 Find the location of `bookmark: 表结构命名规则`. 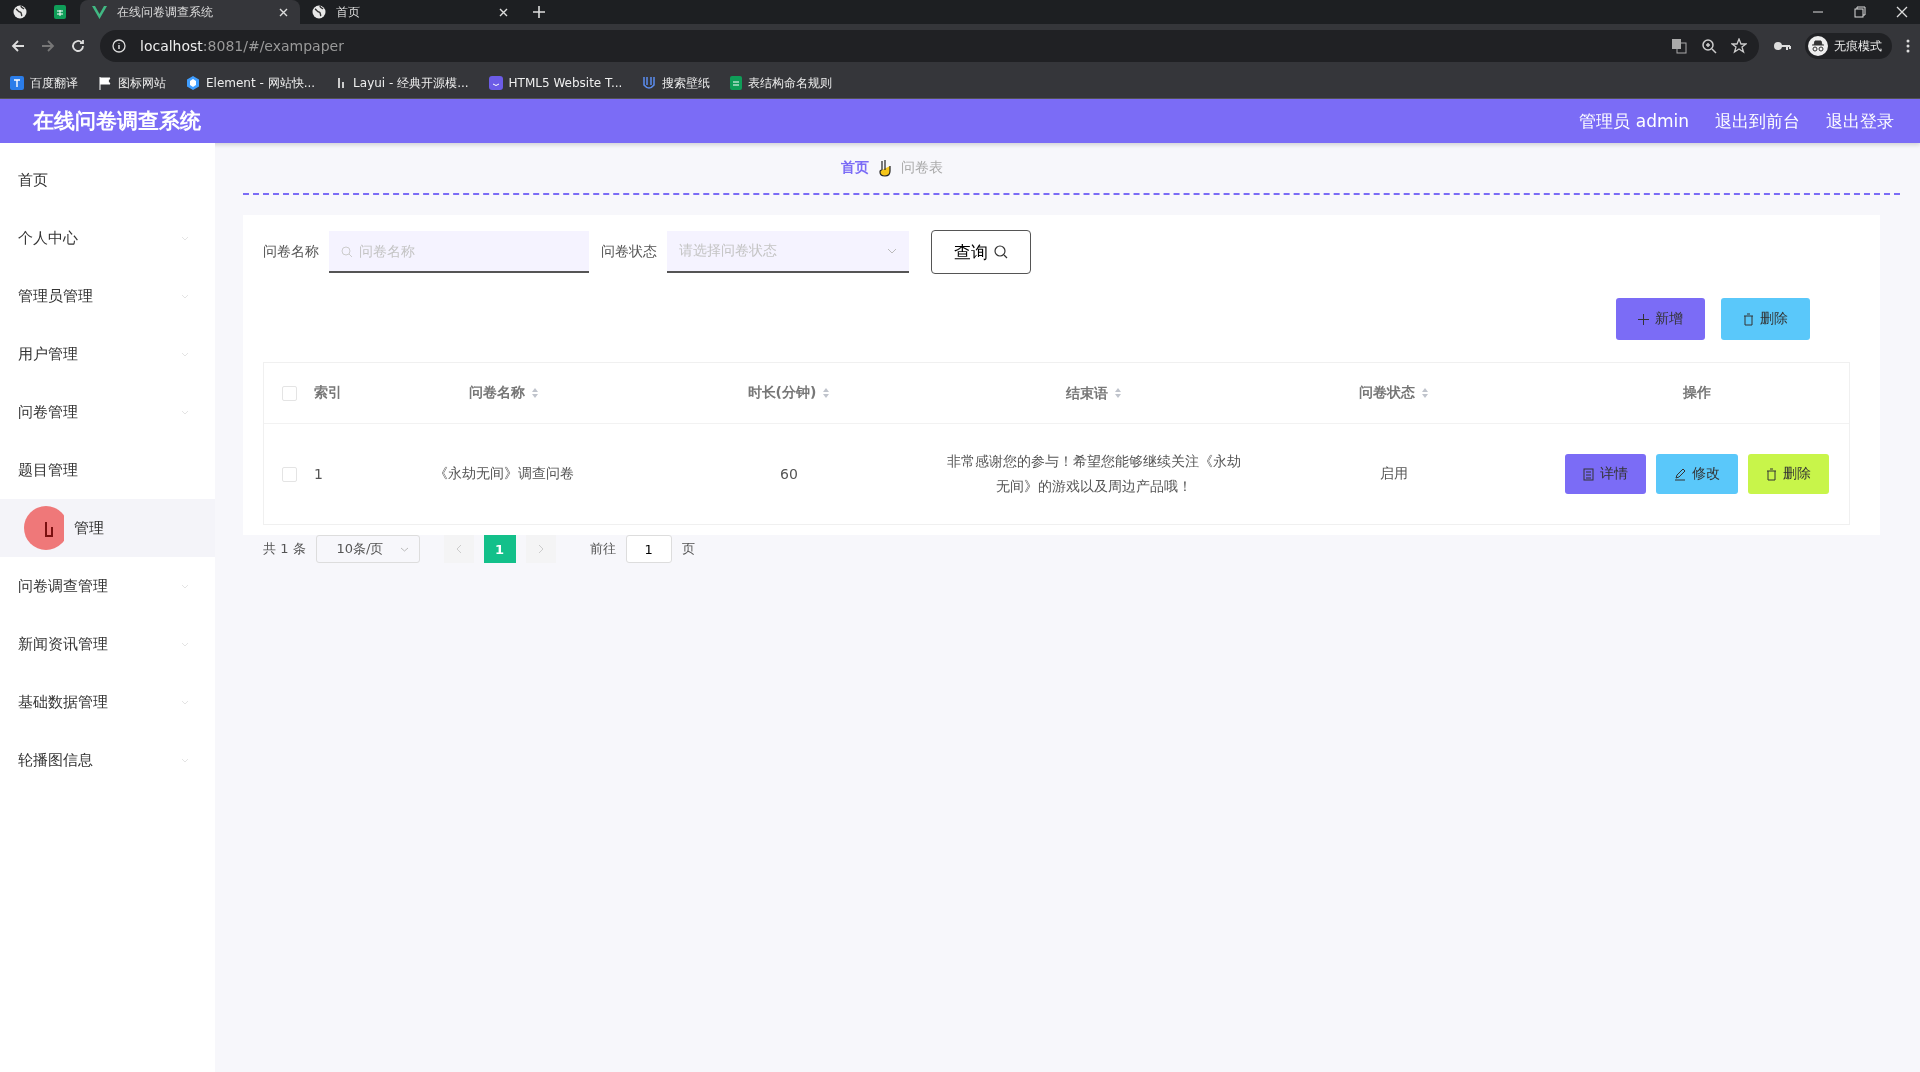

bookmark: 表结构命名规则 is located at coordinates (781, 83).